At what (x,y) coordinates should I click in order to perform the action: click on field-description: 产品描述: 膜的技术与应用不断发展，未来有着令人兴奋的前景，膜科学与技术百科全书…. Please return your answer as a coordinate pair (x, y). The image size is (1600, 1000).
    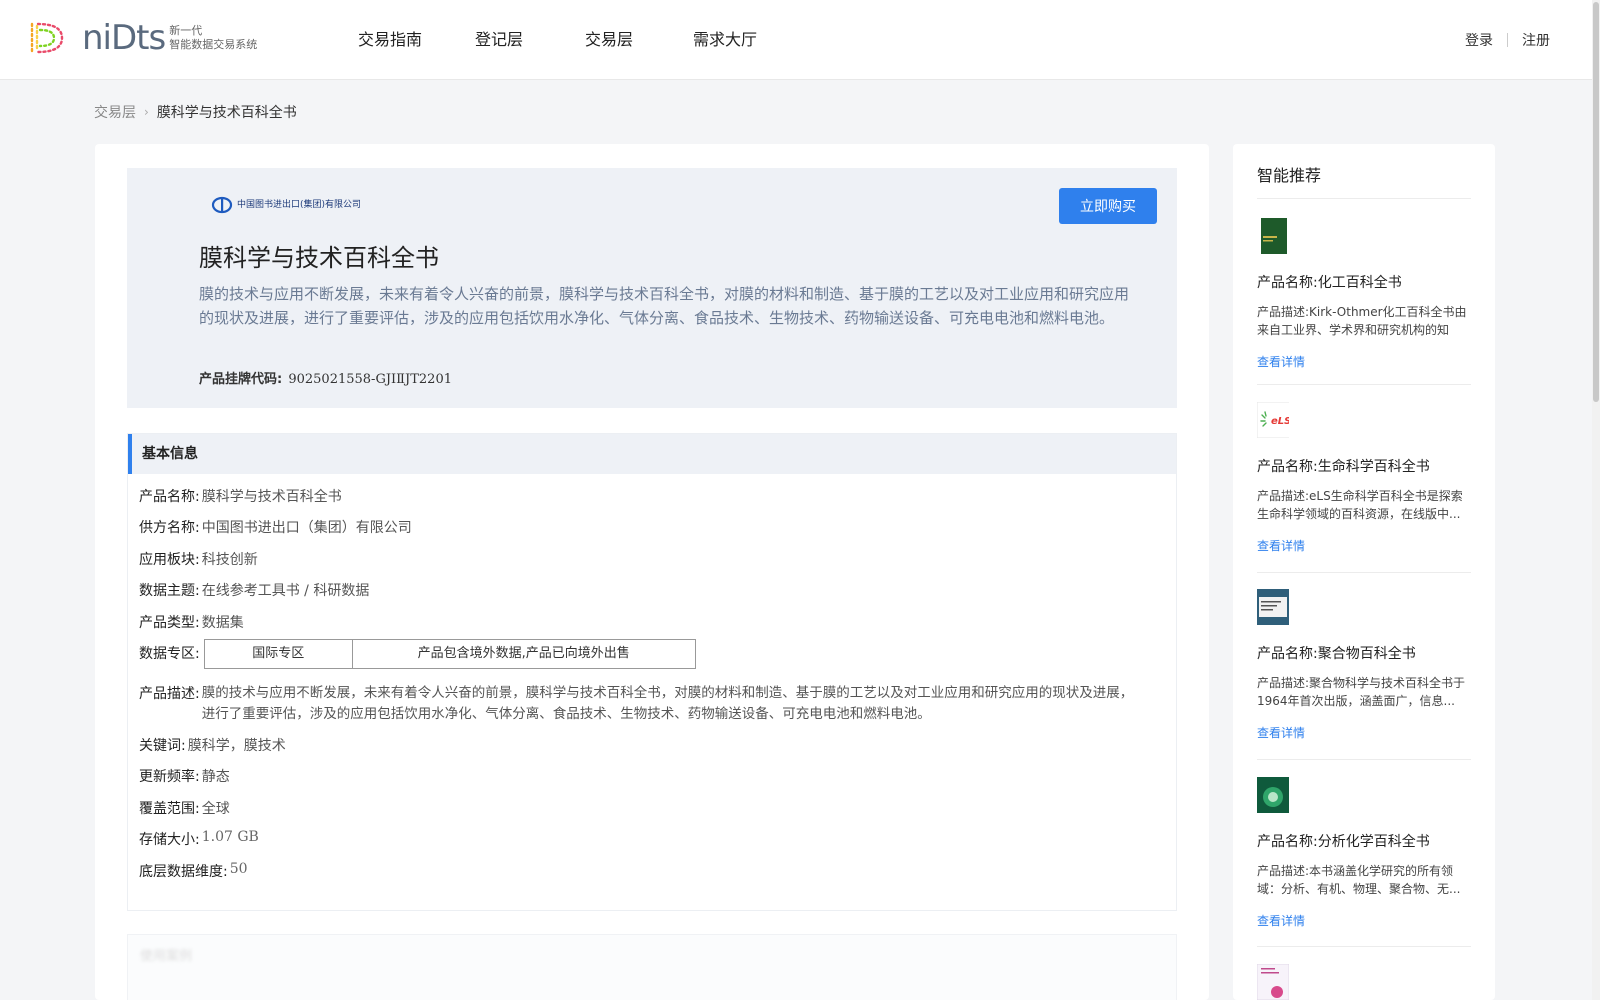
    Looking at the image, I should click on (640, 704).